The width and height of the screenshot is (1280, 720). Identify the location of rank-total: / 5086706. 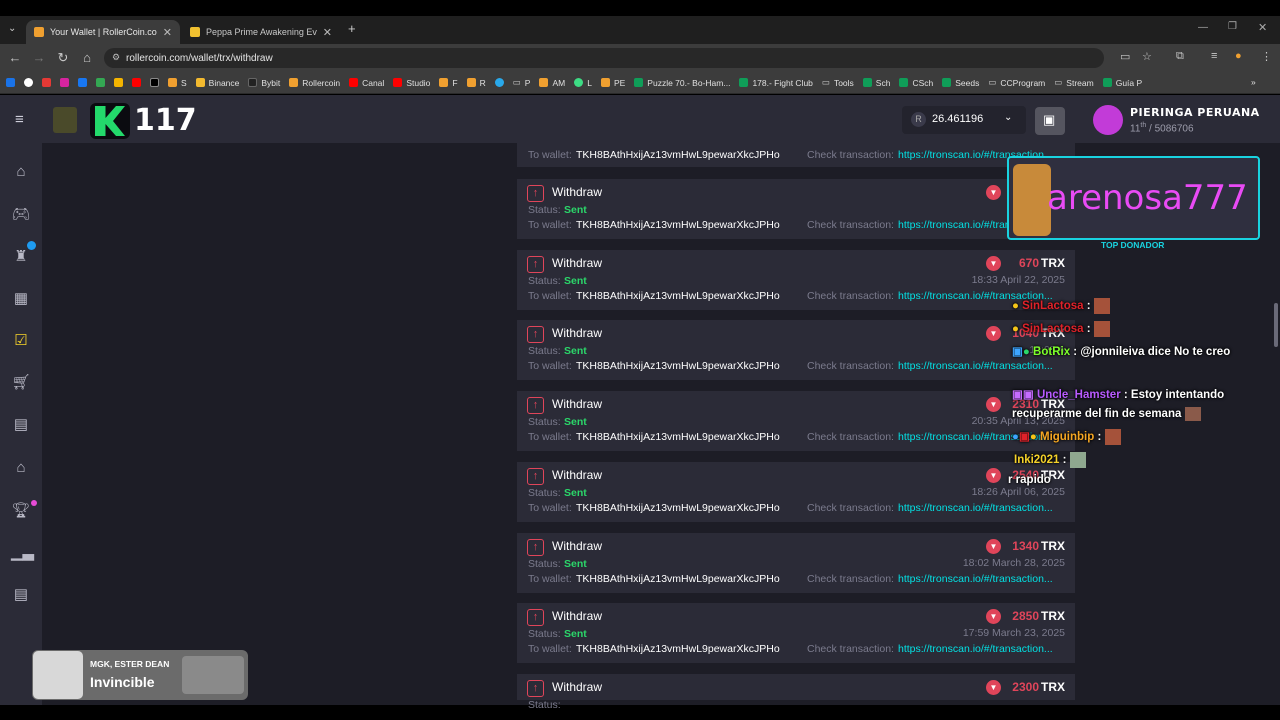
(1171, 129).